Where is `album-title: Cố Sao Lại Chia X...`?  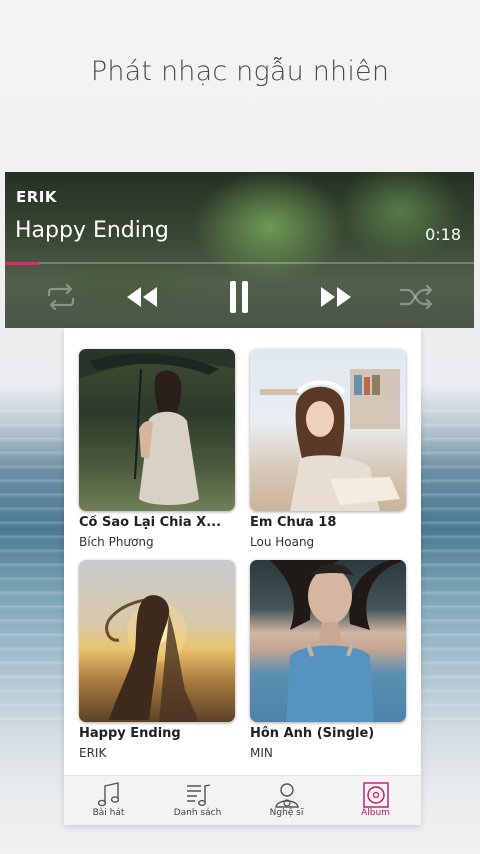 album-title: Cố Sao Lại Chia X... is located at coordinates (150, 522).